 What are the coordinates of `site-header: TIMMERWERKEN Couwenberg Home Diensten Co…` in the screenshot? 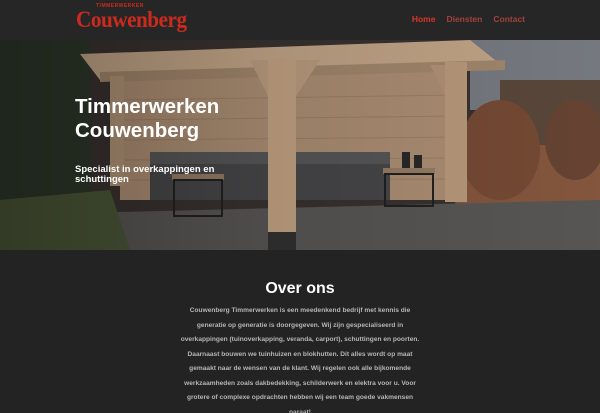 It's located at (300, 20).